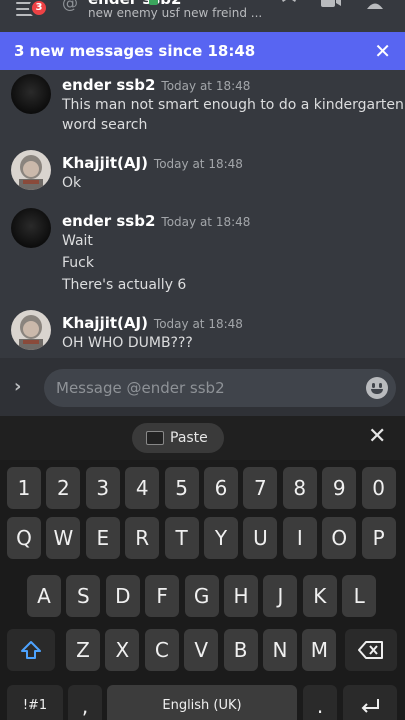  What do you see at coordinates (280, 596) in the screenshot?
I see `key-j: J` at bounding box center [280, 596].